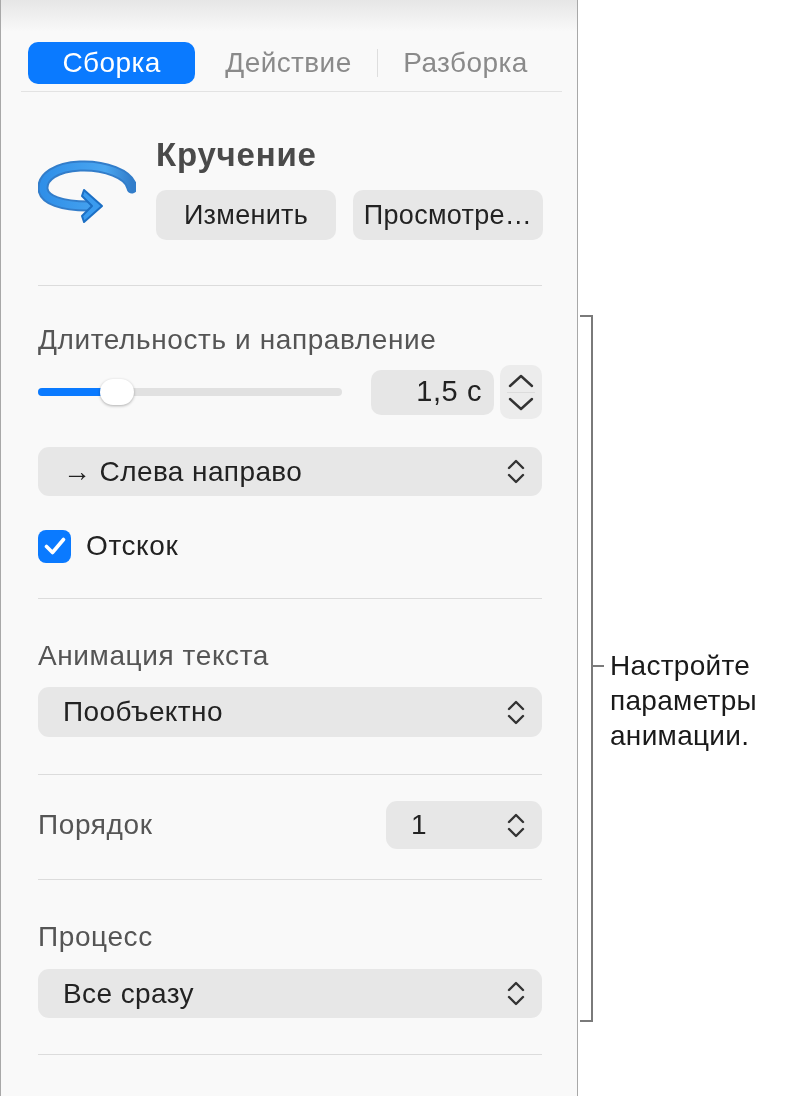 This screenshot has height=1096, width=793. I want to click on stepper, so click(521, 392).